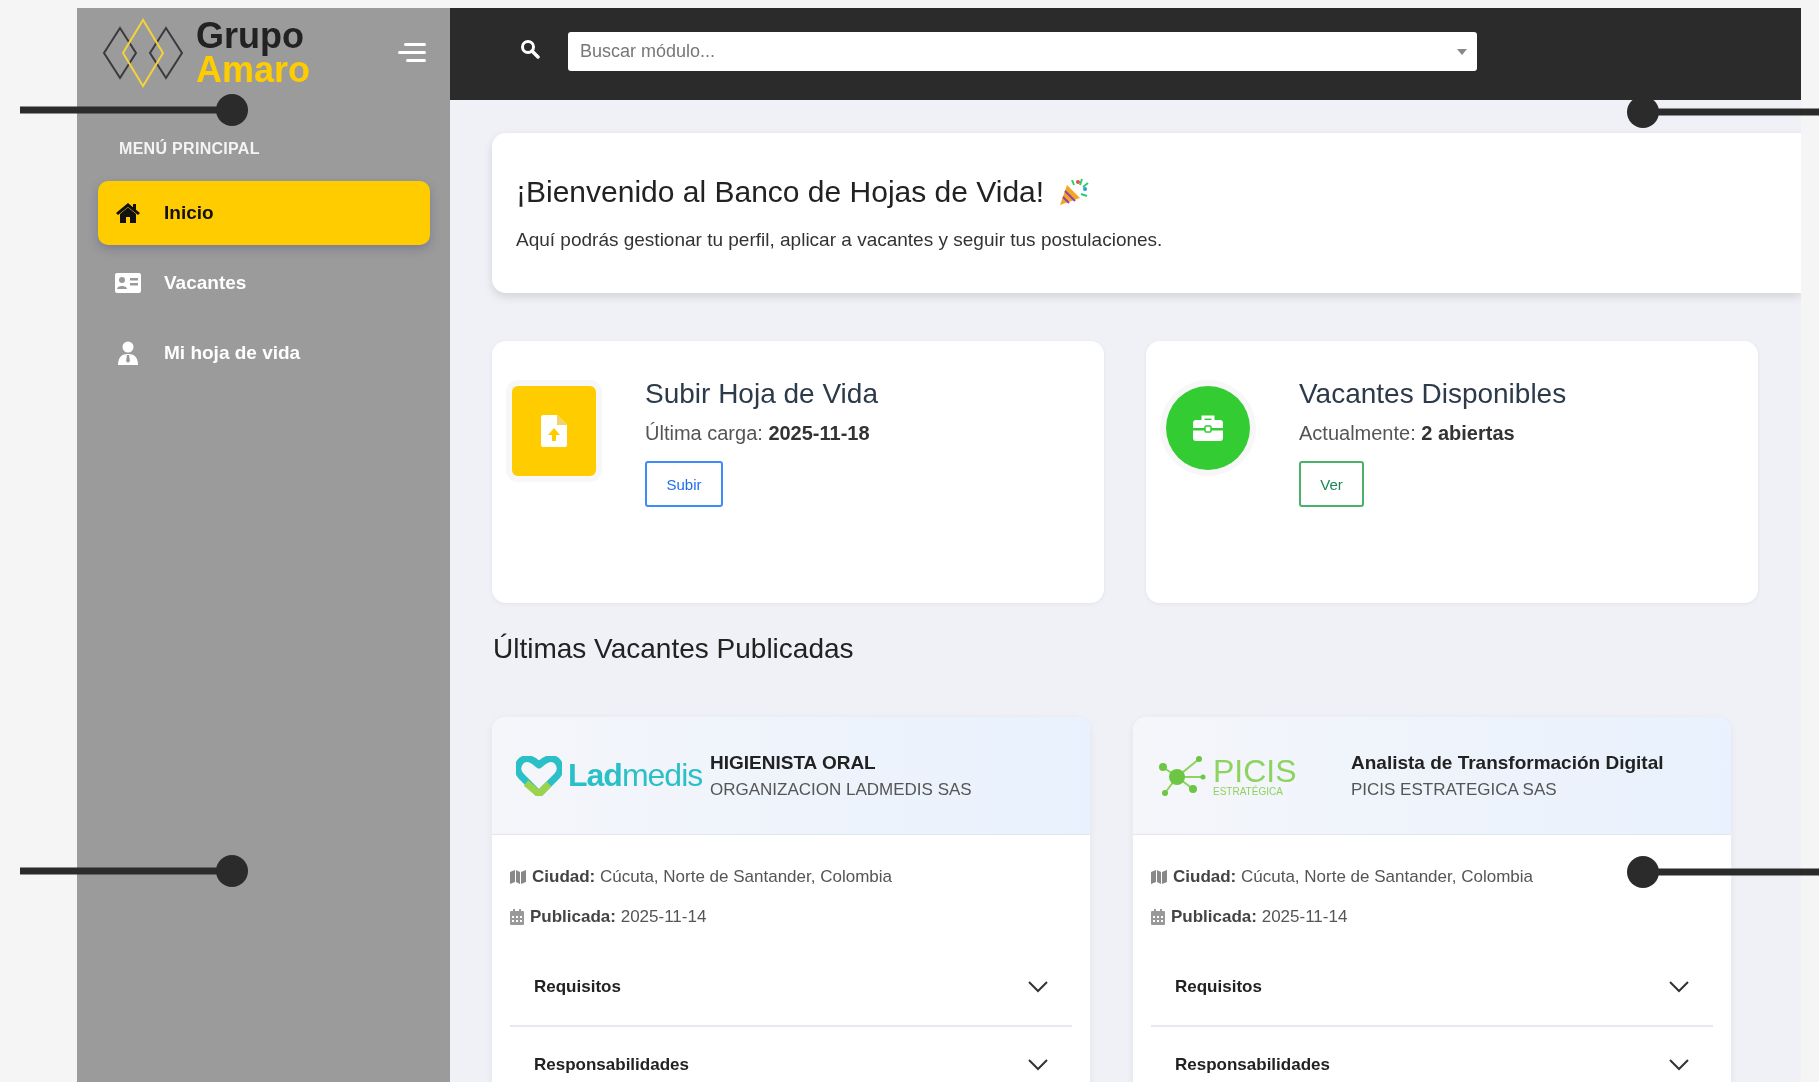  Describe the element at coordinates (539, 775) in the screenshot. I see `heart-logo-icon` at that location.